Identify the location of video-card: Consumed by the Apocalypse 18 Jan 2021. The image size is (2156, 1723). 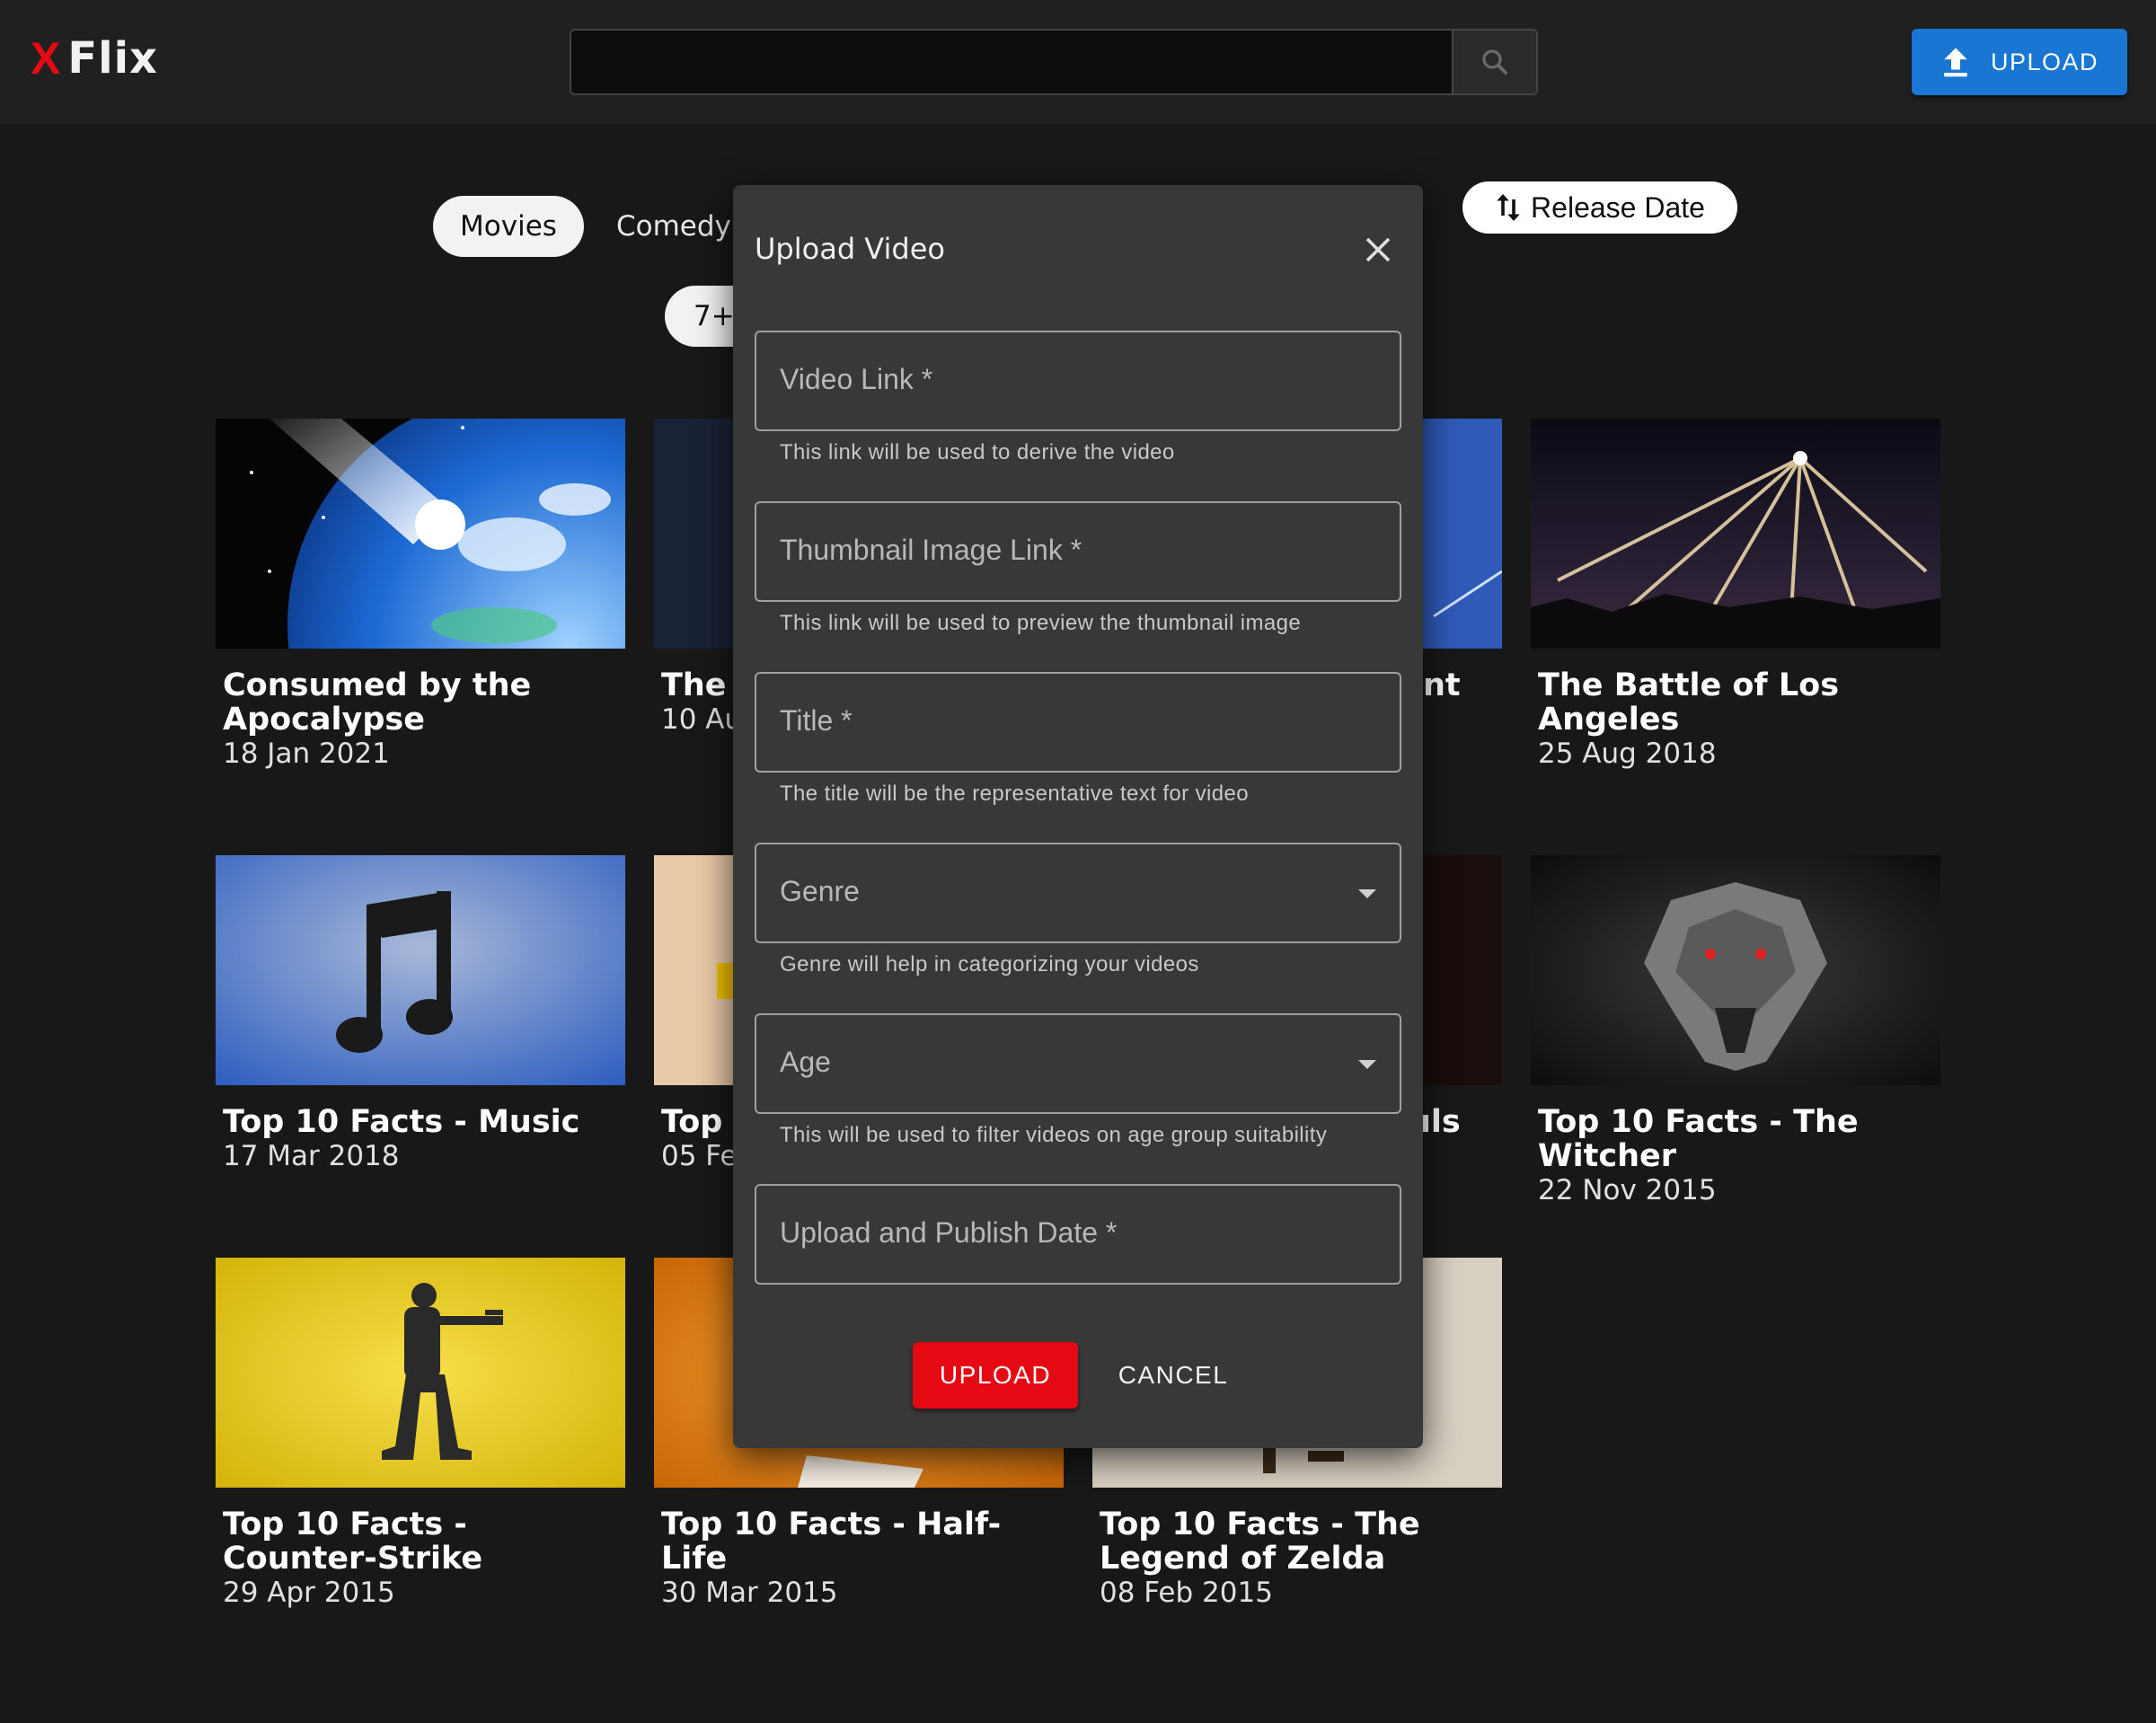
(420, 595).